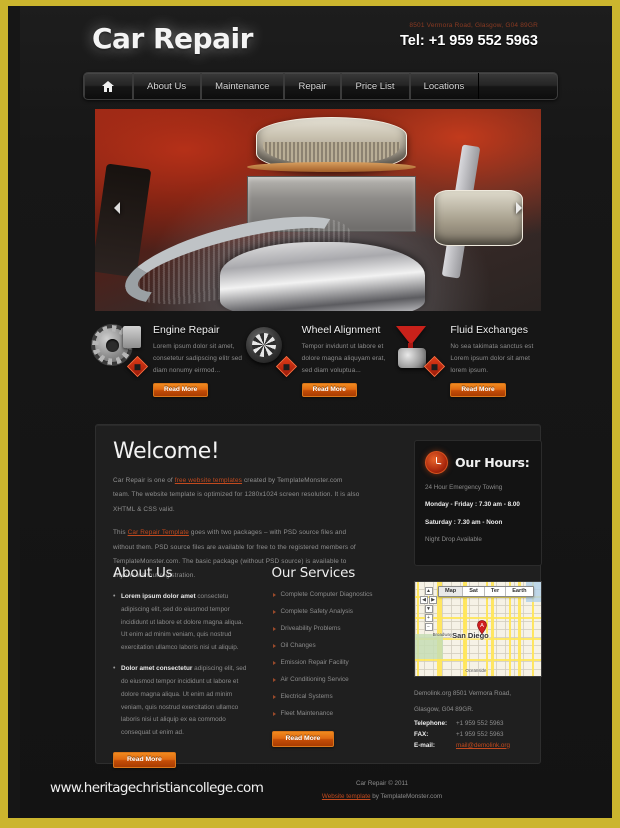 Image resolution: width=620 pixels, height=828 pixels. Describe the element at coordinates (429, 646) in the screenshot. I see `map-park-area` at that location.